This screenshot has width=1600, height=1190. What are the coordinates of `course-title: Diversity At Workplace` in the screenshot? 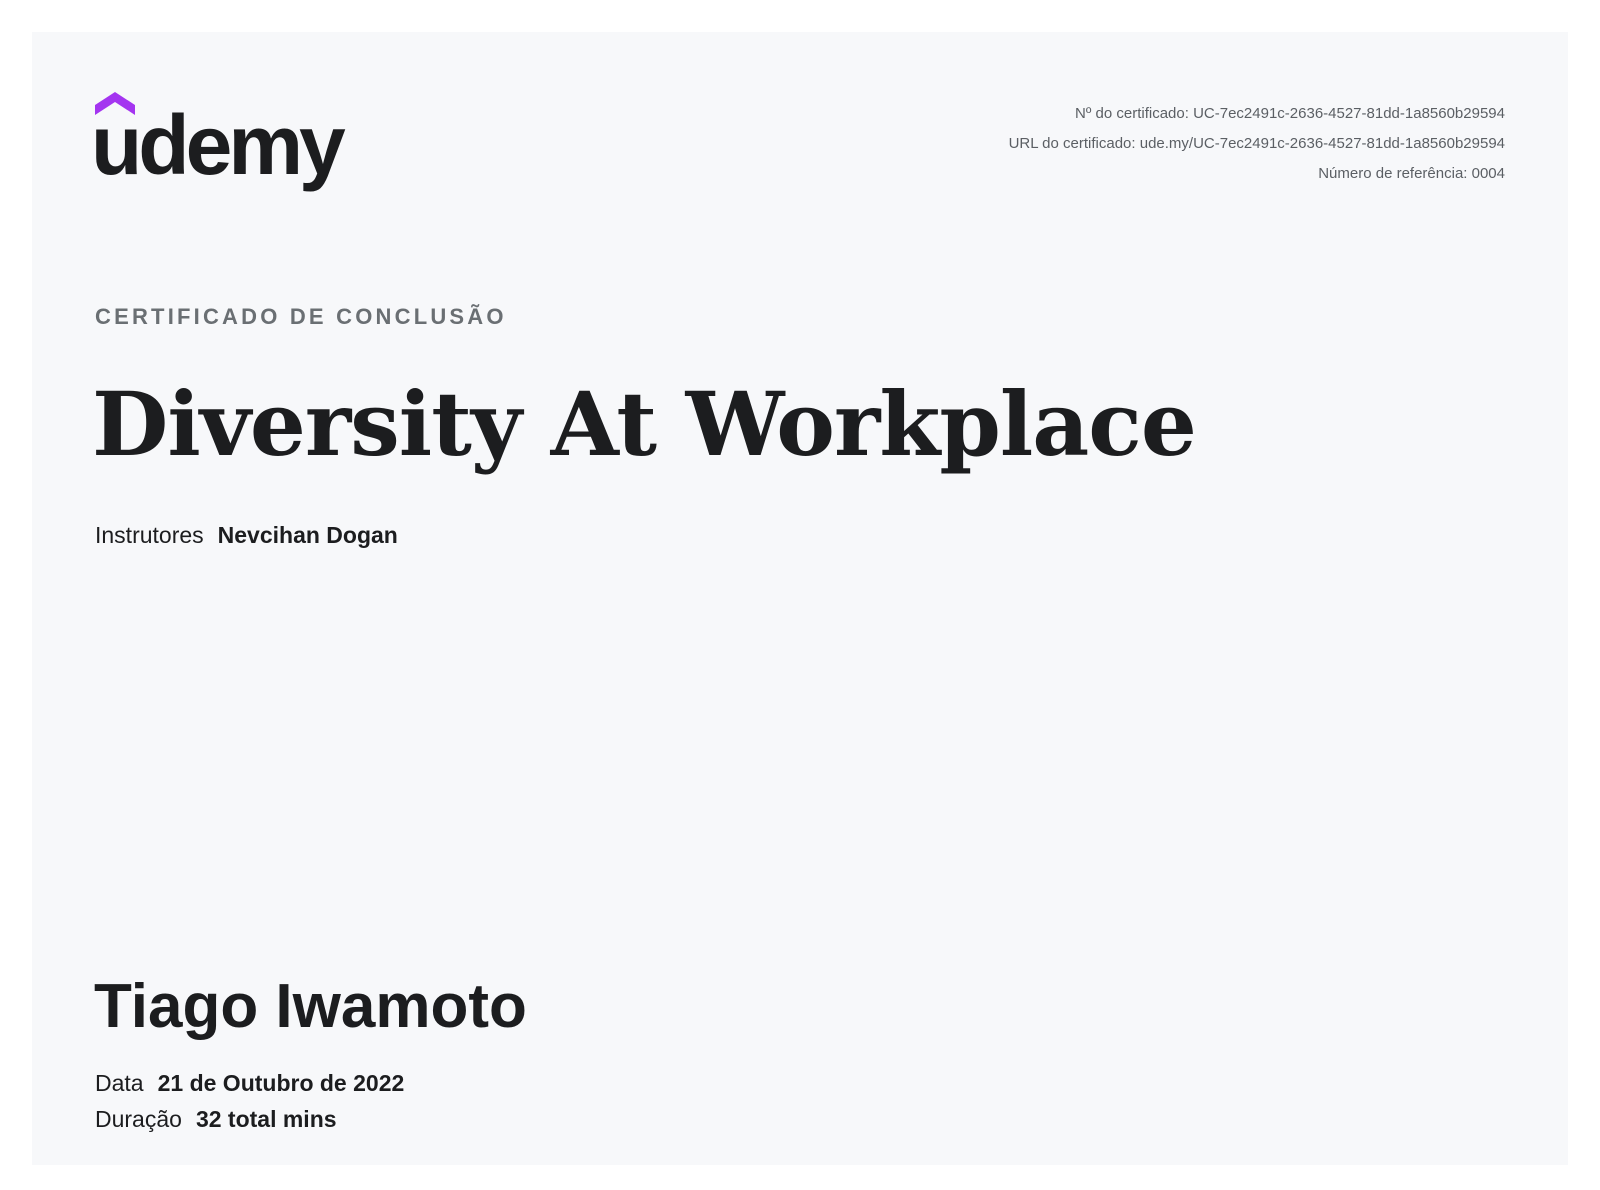 It's located at (644, 424).